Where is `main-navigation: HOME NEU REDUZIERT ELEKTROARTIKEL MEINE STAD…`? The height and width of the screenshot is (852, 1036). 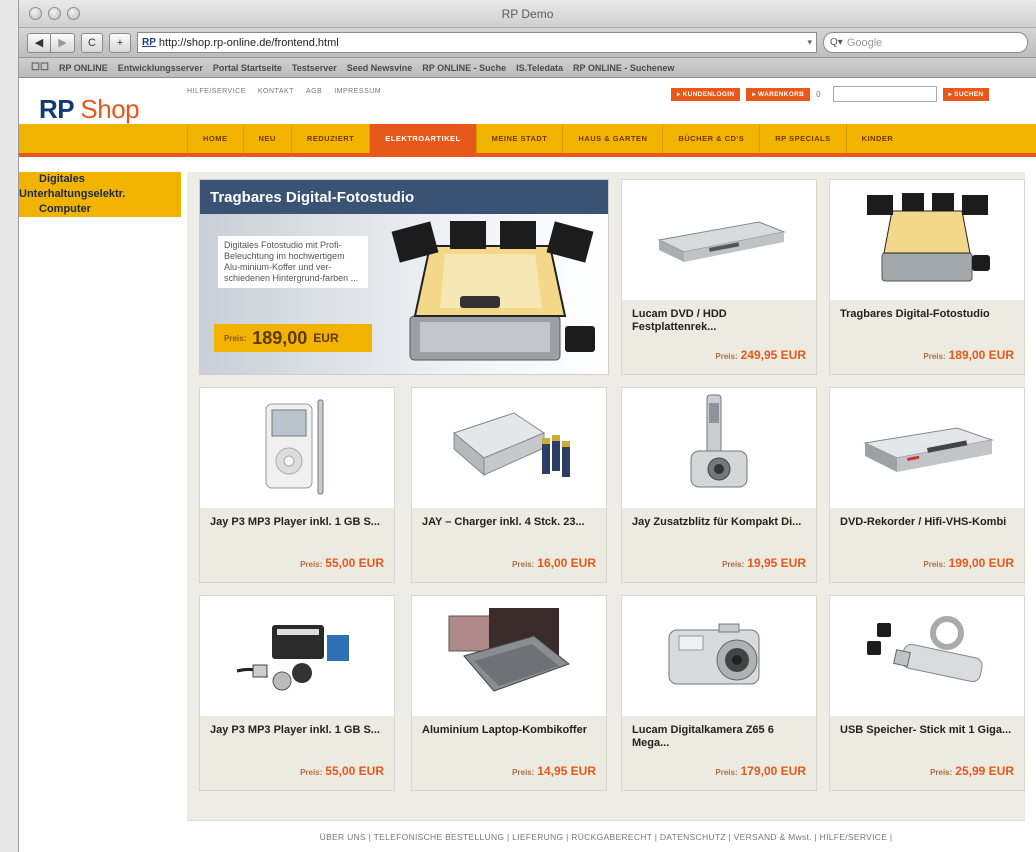
main-navigation: HOME NEU REDUZIERT ELEKTROARTIKEL MEINE STAD… is located at coordinates (527, 140).